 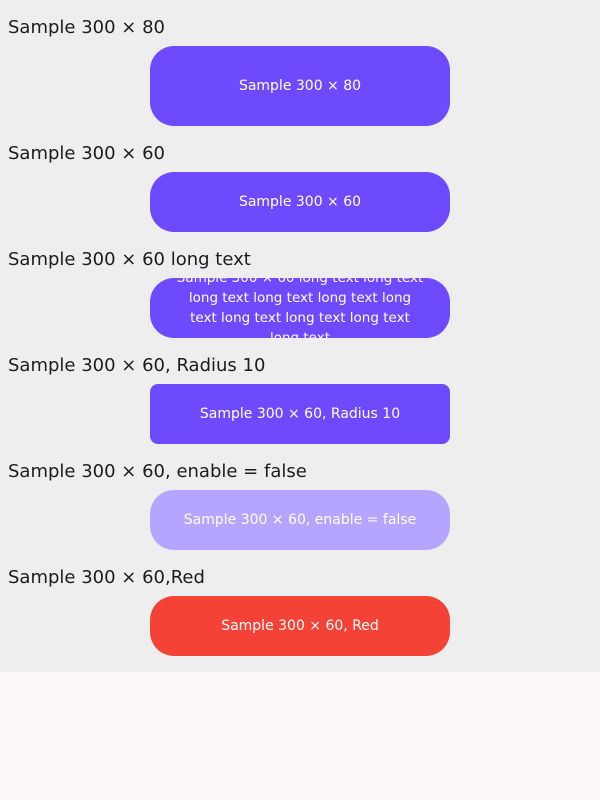 What do you see at coordinates (137, 365) in the screenshot?
I see `sample-label-radius-10: Sample 300 × 60, Radius 10` at bounding box center [137, 365].